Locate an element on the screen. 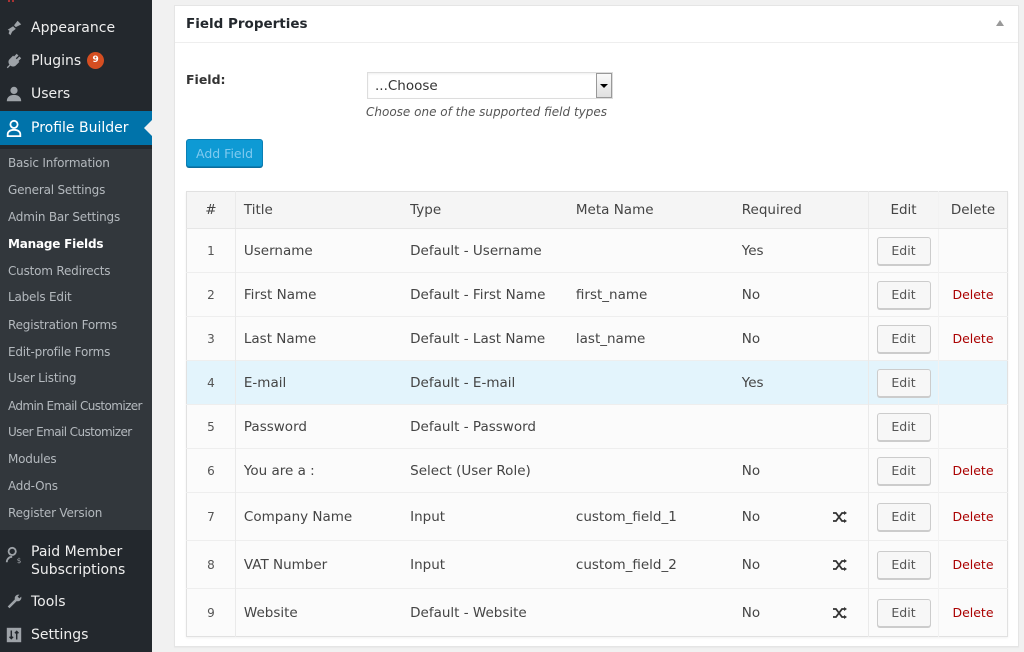 This screenshot has width=1024, height=652. submenu-edit-profile-forms: Edit-profile Forms is located at coordinates (59, 352).